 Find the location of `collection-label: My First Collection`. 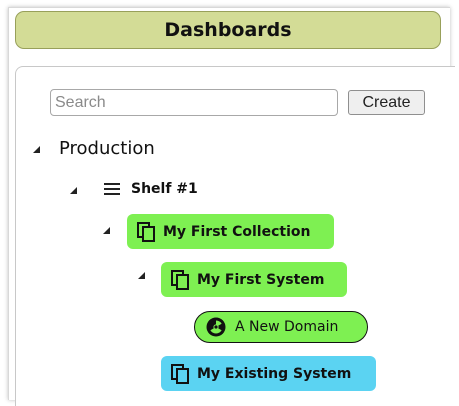

collection-label: My First Collection is located at coordinates (237, 231).